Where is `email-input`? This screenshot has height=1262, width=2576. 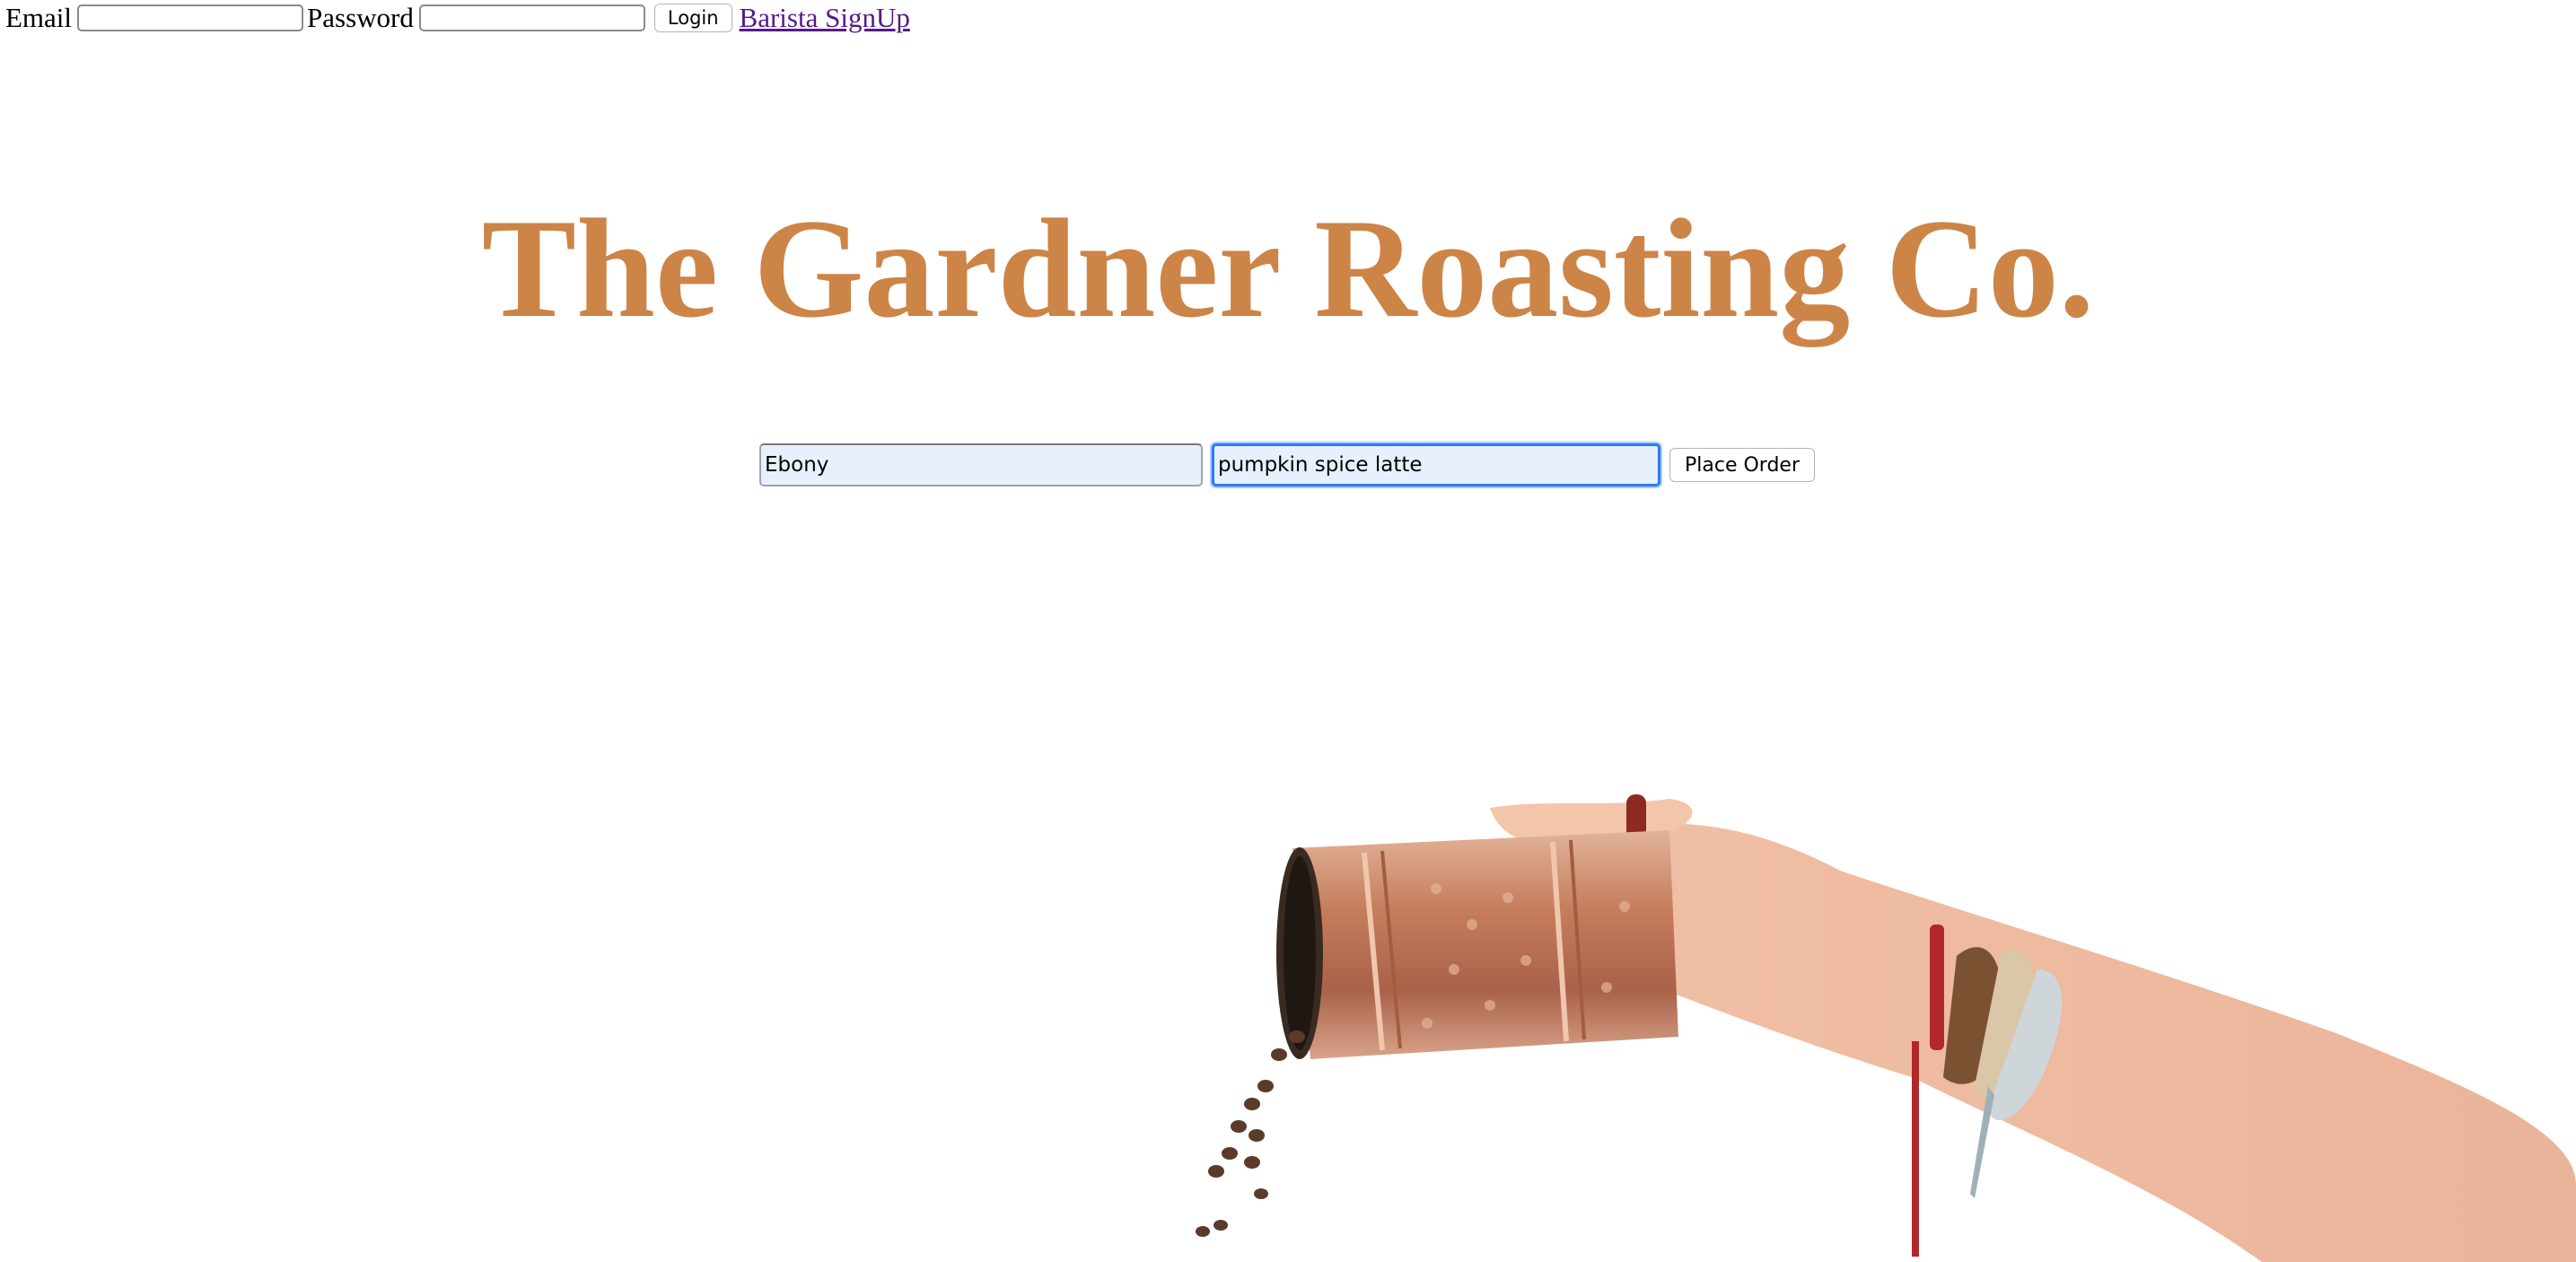
email-input is located at coordinates (190, 17).